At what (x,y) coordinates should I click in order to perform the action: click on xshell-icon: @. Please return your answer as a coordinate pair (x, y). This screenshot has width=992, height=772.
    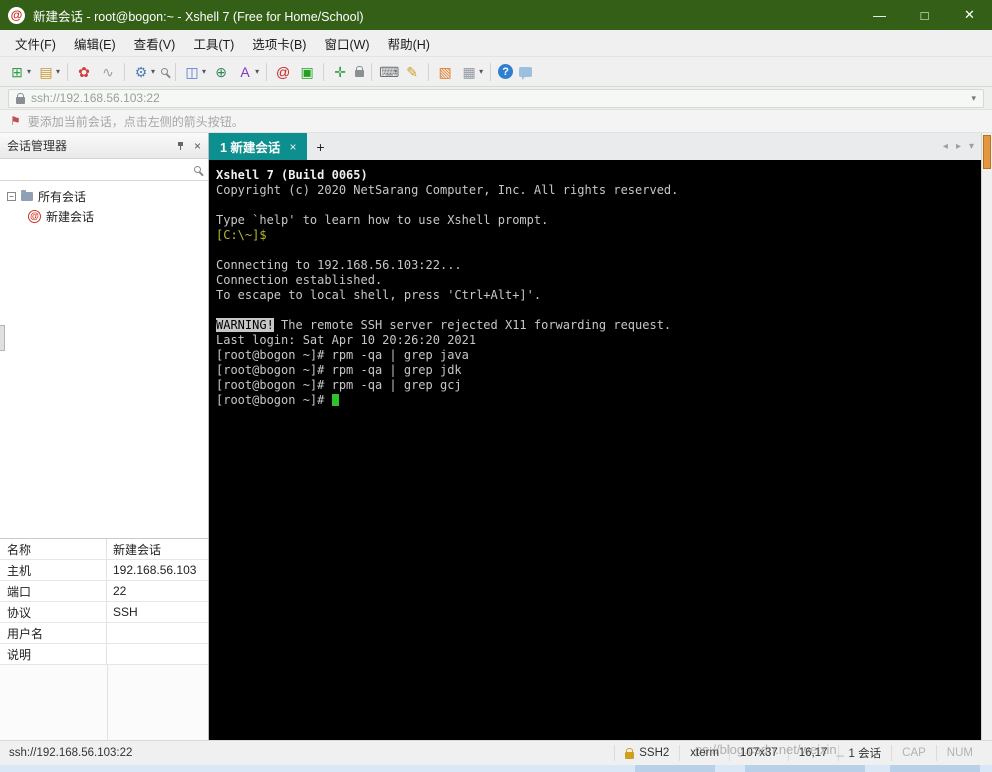
    Looking at the image, I should click on (283, 71).